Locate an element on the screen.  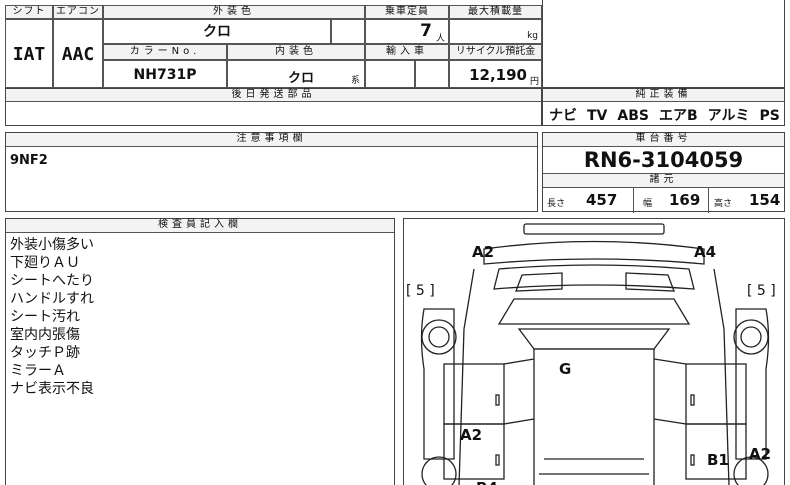
capacity-value: 7 is located at coordinates (426, 31).